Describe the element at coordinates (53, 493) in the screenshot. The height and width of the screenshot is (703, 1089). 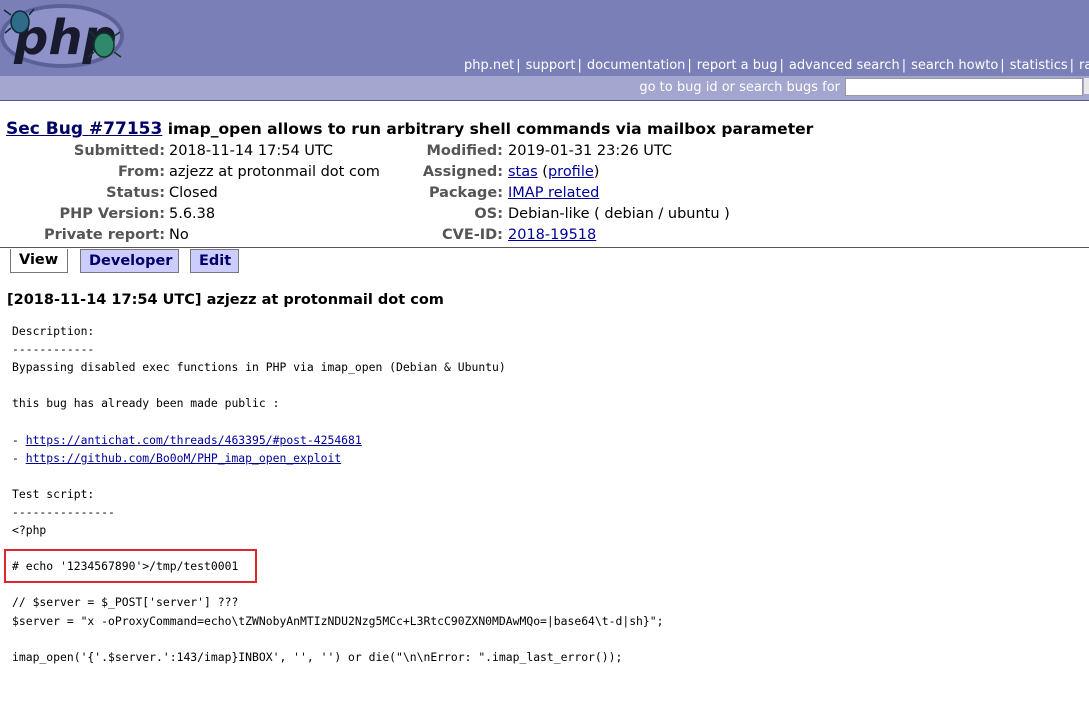
I see `comment-line: Test script:` at that location.